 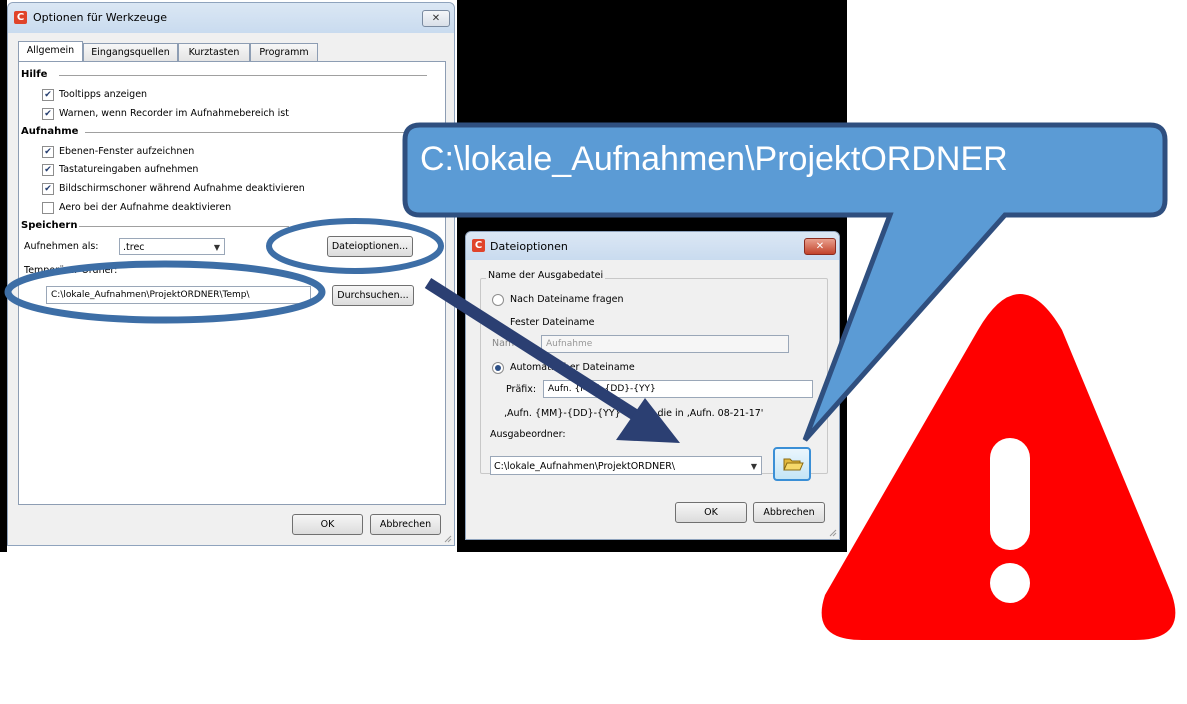 I want to click on warning-exclamation-bar, so click(x=1010, y=494).